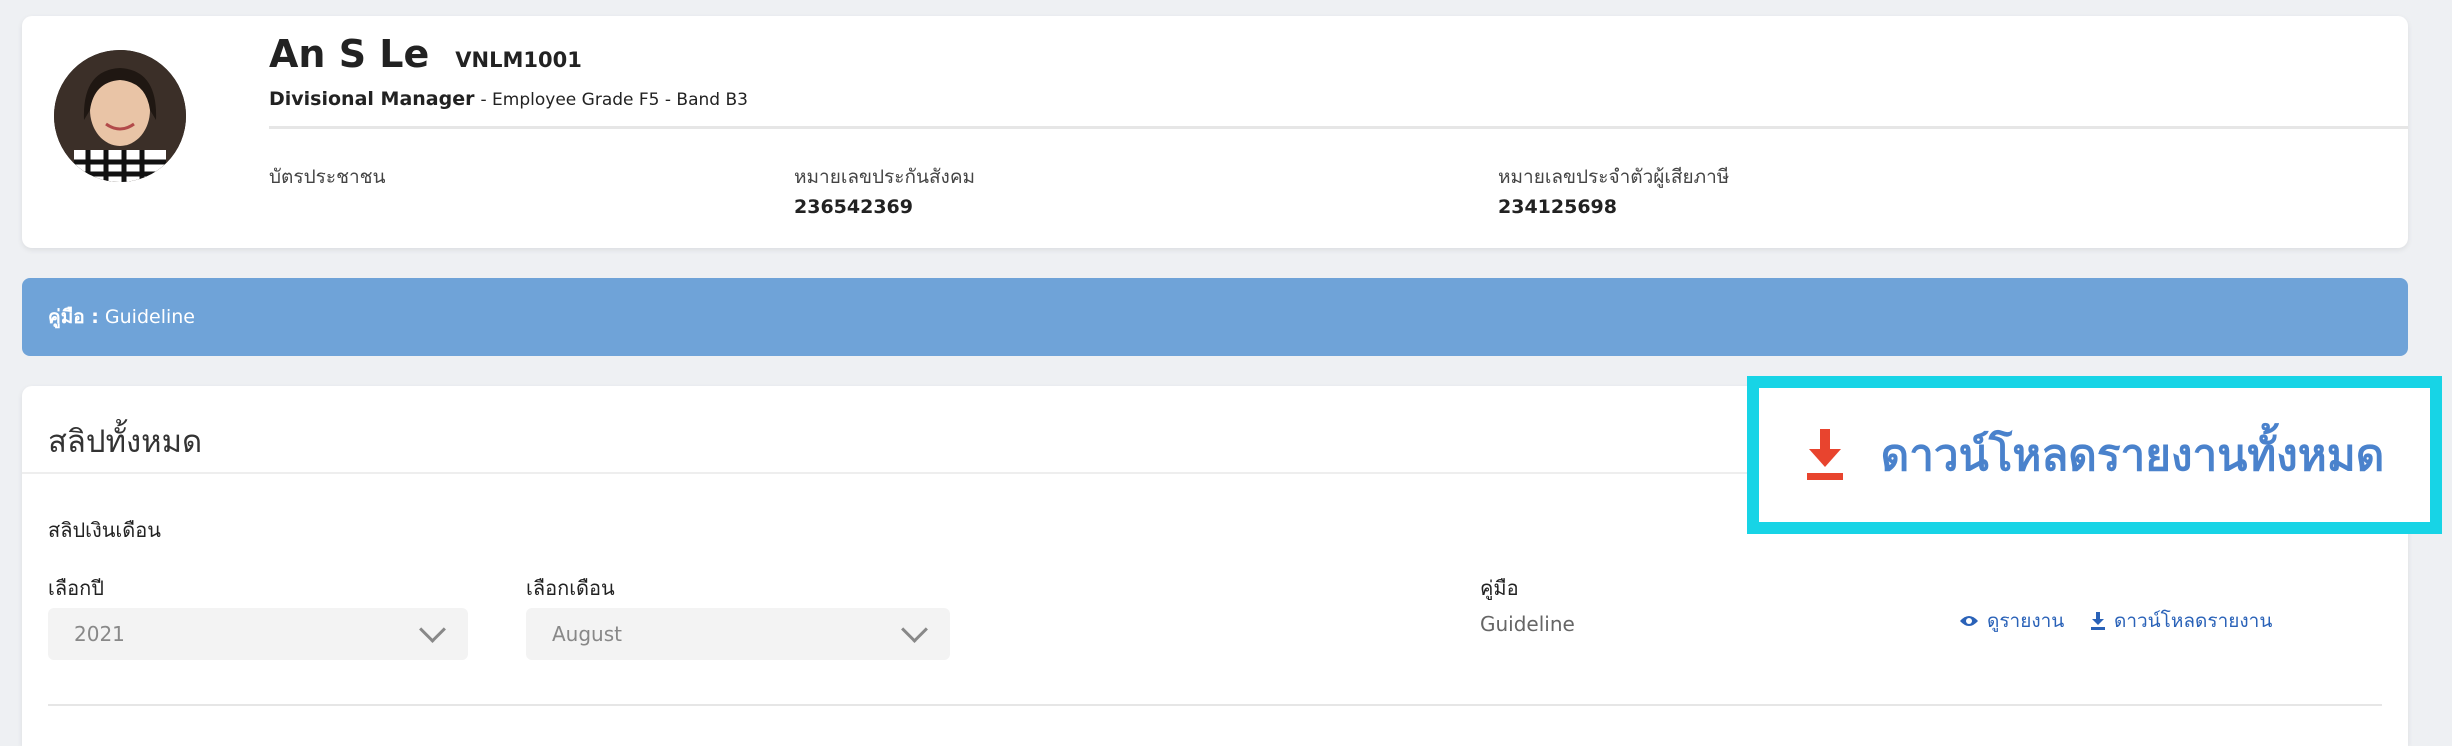  What do you see at coordinates (2193, 621) in the screenshot?
I see `download-report-label: ดาวน์โหลดรายงาน` at bounding box center [2193, 621].